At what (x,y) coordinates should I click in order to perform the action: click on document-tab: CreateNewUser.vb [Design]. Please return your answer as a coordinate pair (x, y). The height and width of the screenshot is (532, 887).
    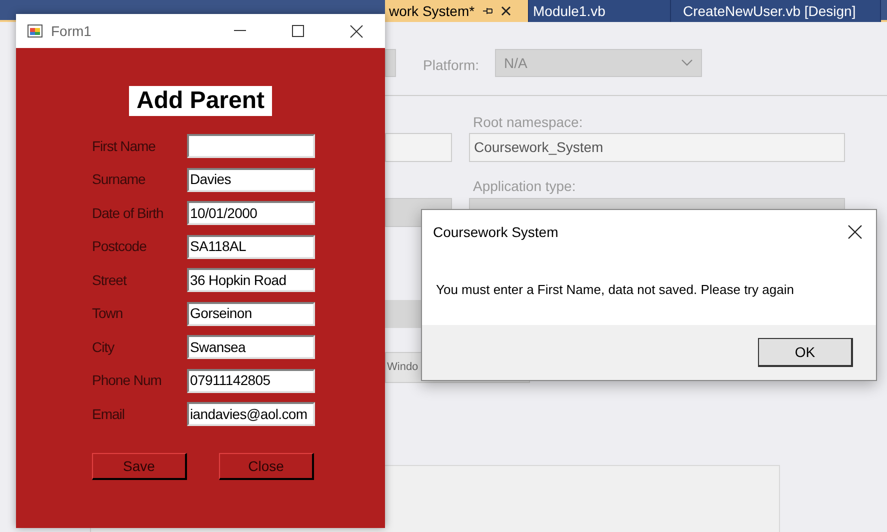
    Looking at the image, I should click on (776, 11).